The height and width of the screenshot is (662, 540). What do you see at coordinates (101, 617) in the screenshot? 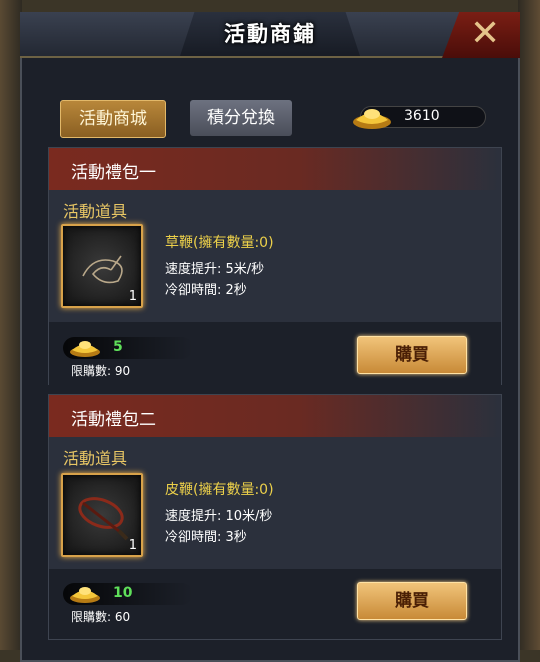
I see `purchase-limit: 限購數: 60` at bounding box center [101, 617].